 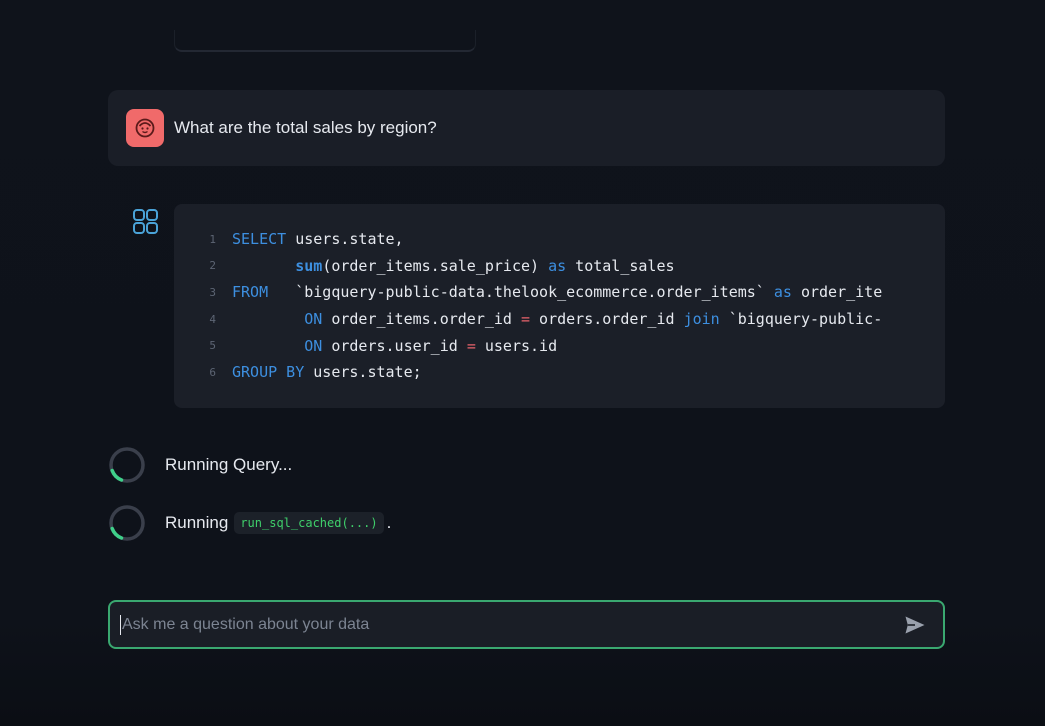 I want to click on code-token: orders.order_id, so click(x=607, y=319).